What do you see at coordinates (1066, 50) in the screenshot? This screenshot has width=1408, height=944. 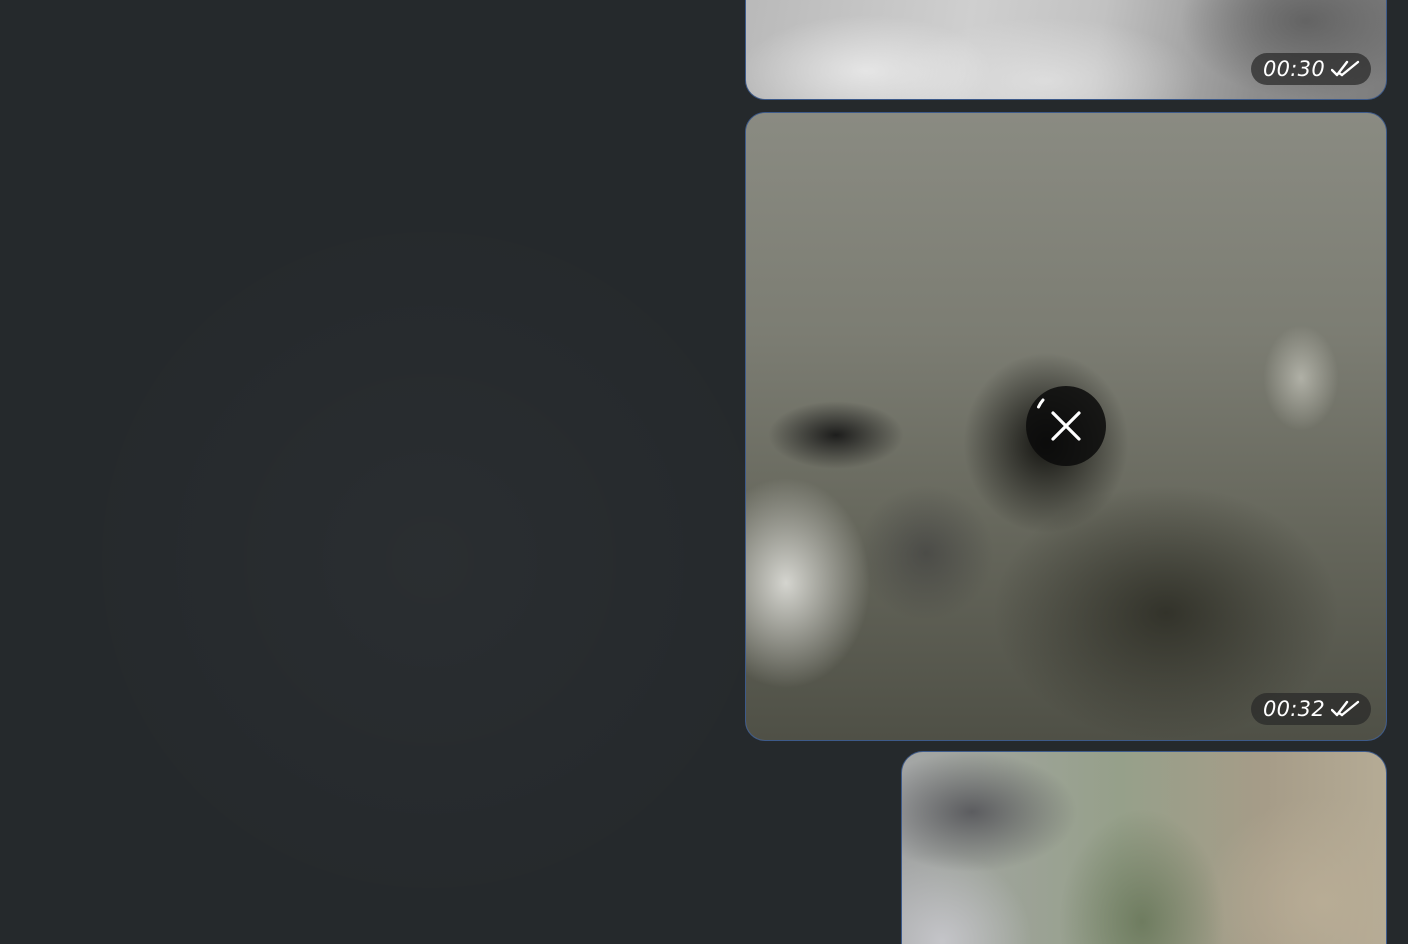 I see `photo-message-1: 00:30` at bounding box center [1066, 50].